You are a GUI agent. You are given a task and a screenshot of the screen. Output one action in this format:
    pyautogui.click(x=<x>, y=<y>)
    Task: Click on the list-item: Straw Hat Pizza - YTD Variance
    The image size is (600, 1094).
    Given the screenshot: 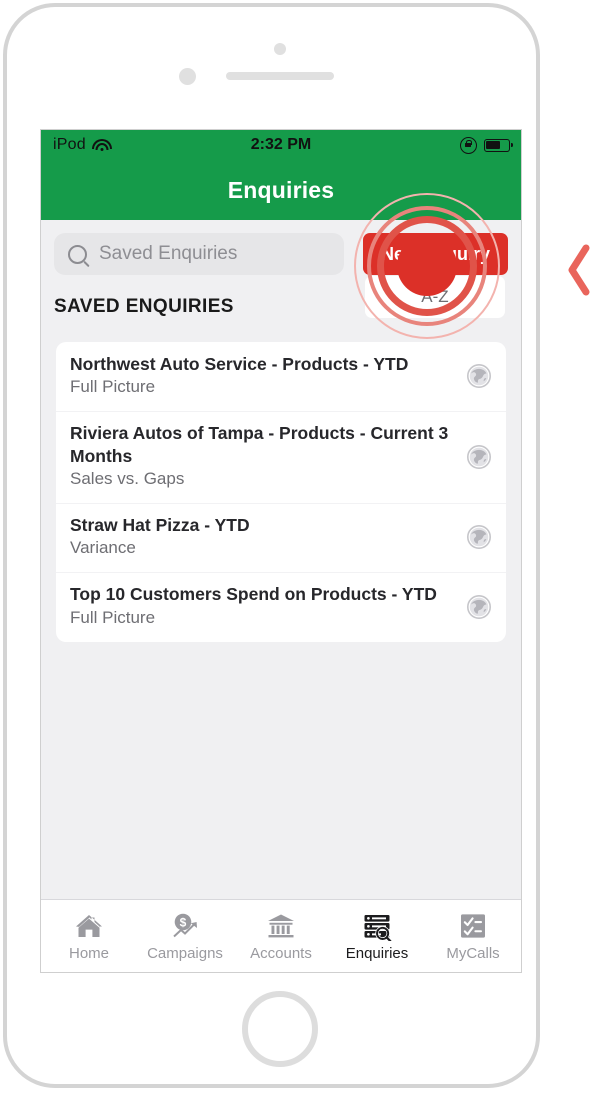 What is the action you would take?
    pyautogui.click(x=281, y=537)
    